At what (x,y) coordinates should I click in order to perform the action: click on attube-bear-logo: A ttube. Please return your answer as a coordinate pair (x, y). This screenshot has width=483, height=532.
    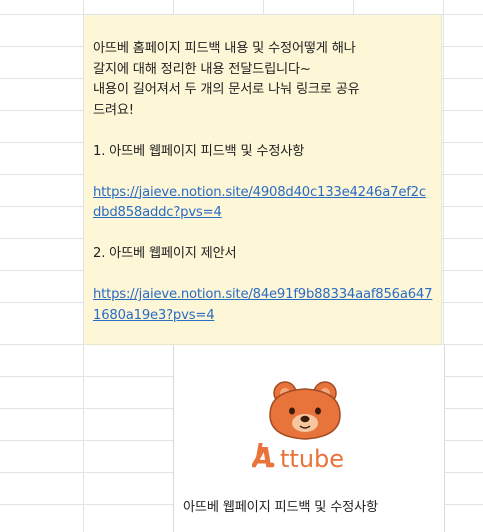
    Looking at the image, I should click on (298, 427).